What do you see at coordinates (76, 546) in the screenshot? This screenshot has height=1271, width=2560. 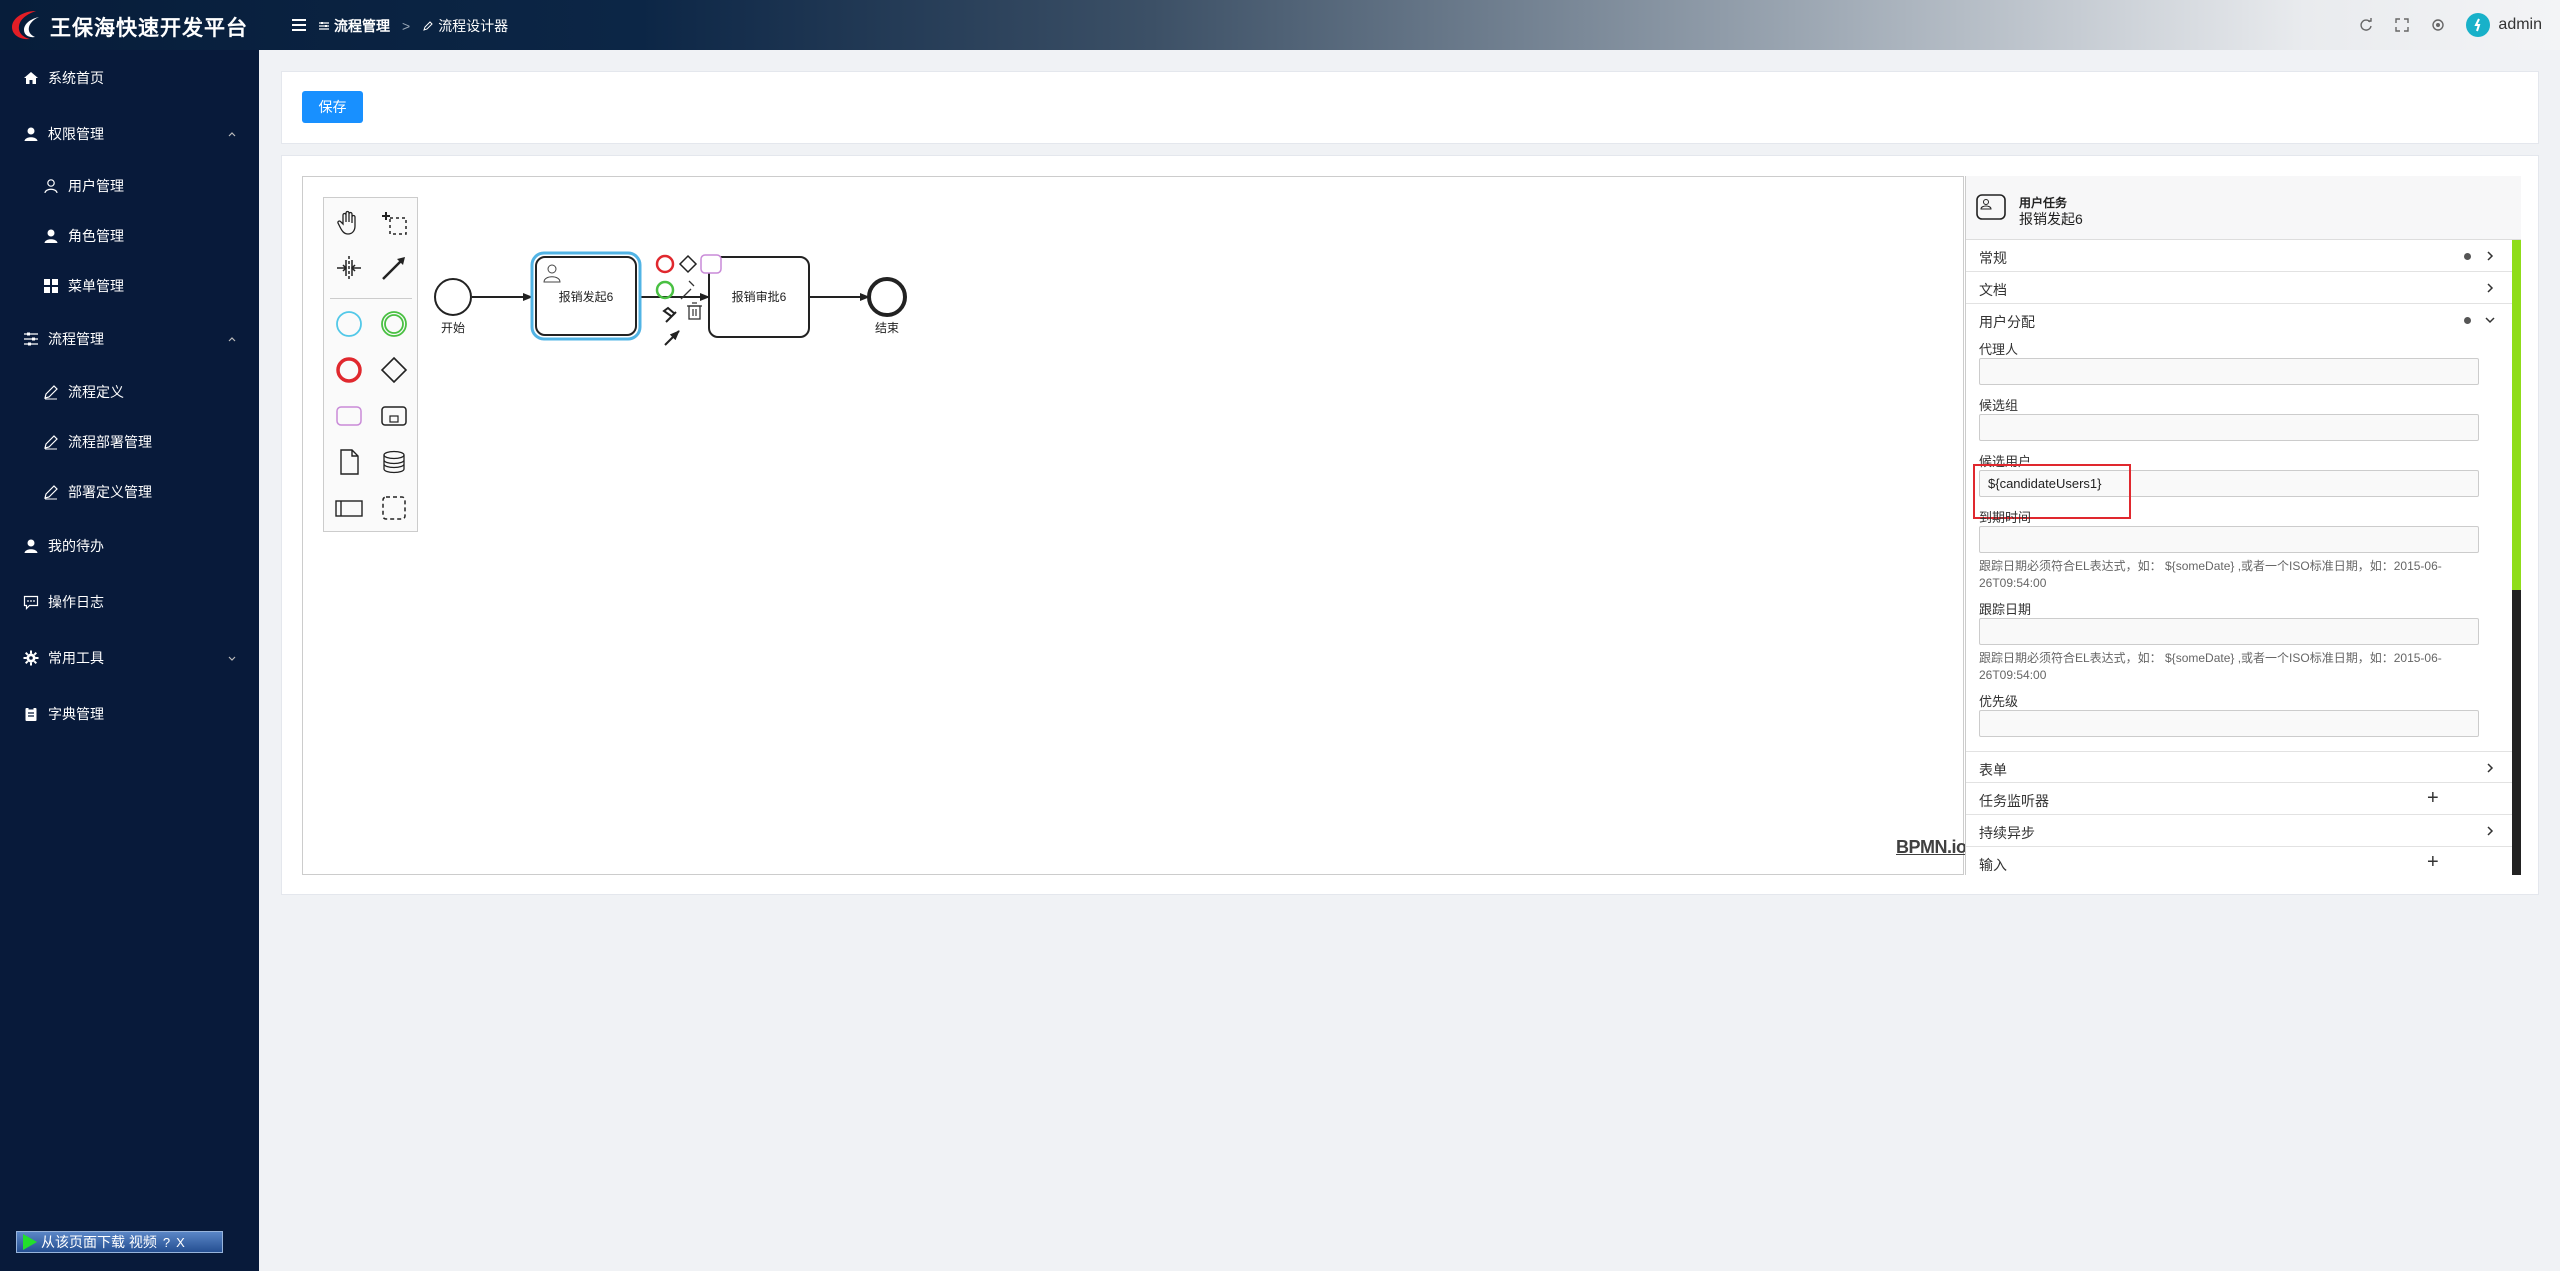 I see `sidebar-item-label: 我的待办` at bounding box center [76, 546].